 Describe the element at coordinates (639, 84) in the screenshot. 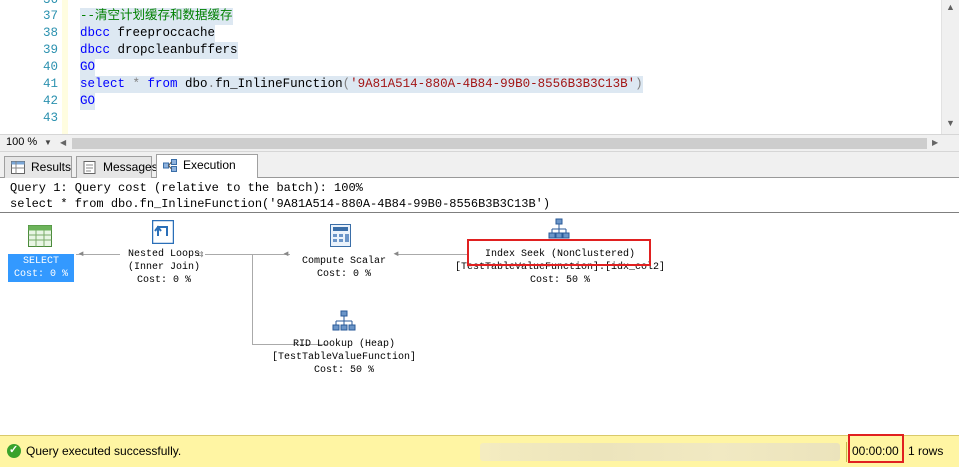

I see `code-token: )` at that location.